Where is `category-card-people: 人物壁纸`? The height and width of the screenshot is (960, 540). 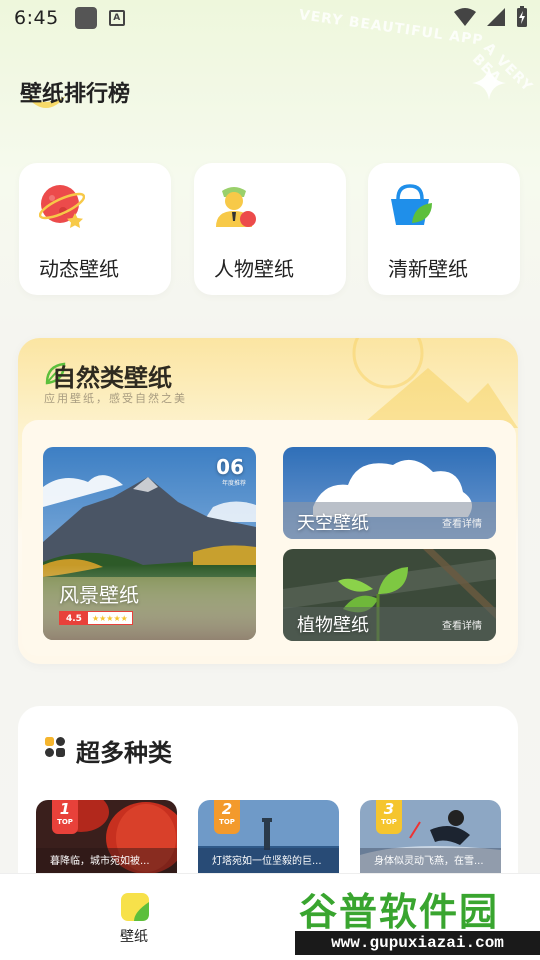 category-card-people: 人物壁纸 is located at coordinates (270, 229).